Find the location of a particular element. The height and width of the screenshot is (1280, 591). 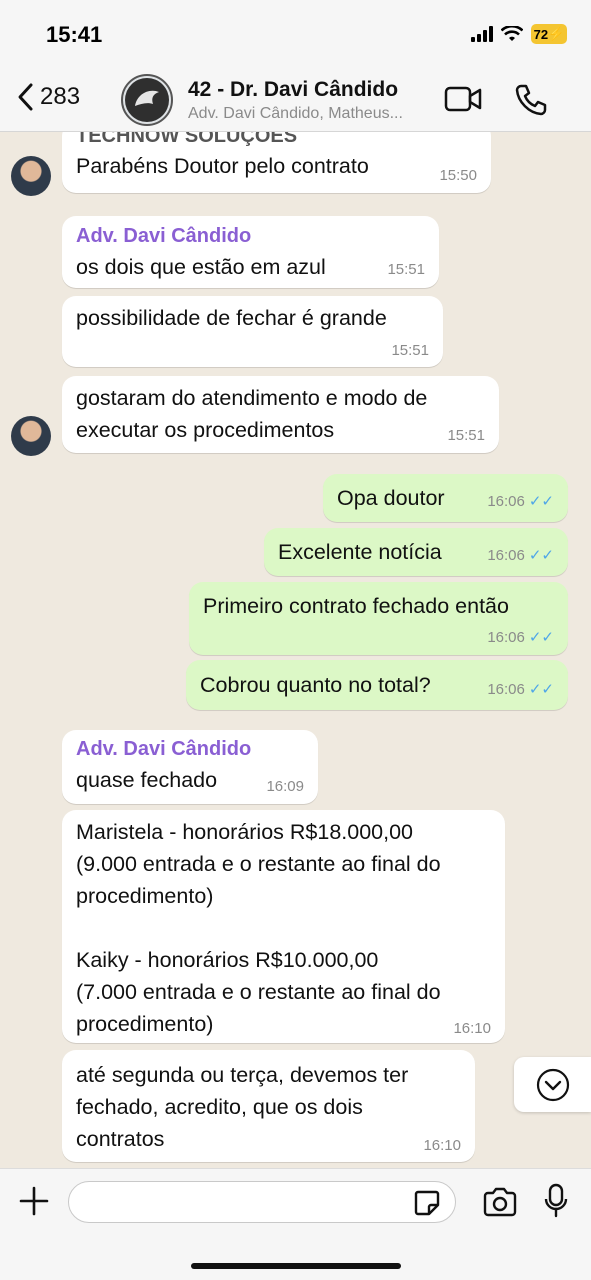

wifi-icon is located at coordinates (512, 33).